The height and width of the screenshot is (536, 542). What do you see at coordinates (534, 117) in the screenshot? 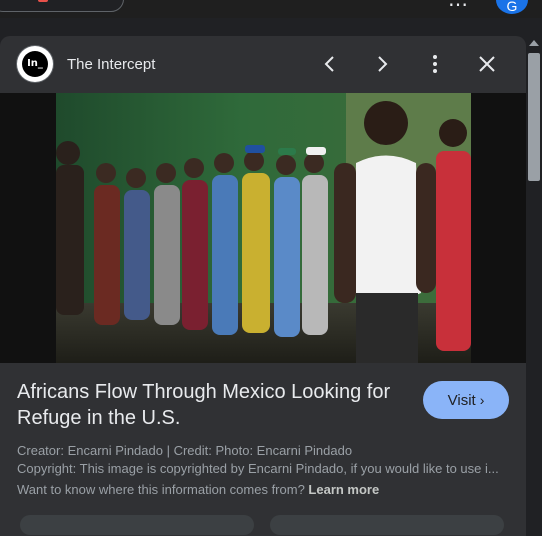
I see `scroll-thumb` at bounding box center [534, 117].